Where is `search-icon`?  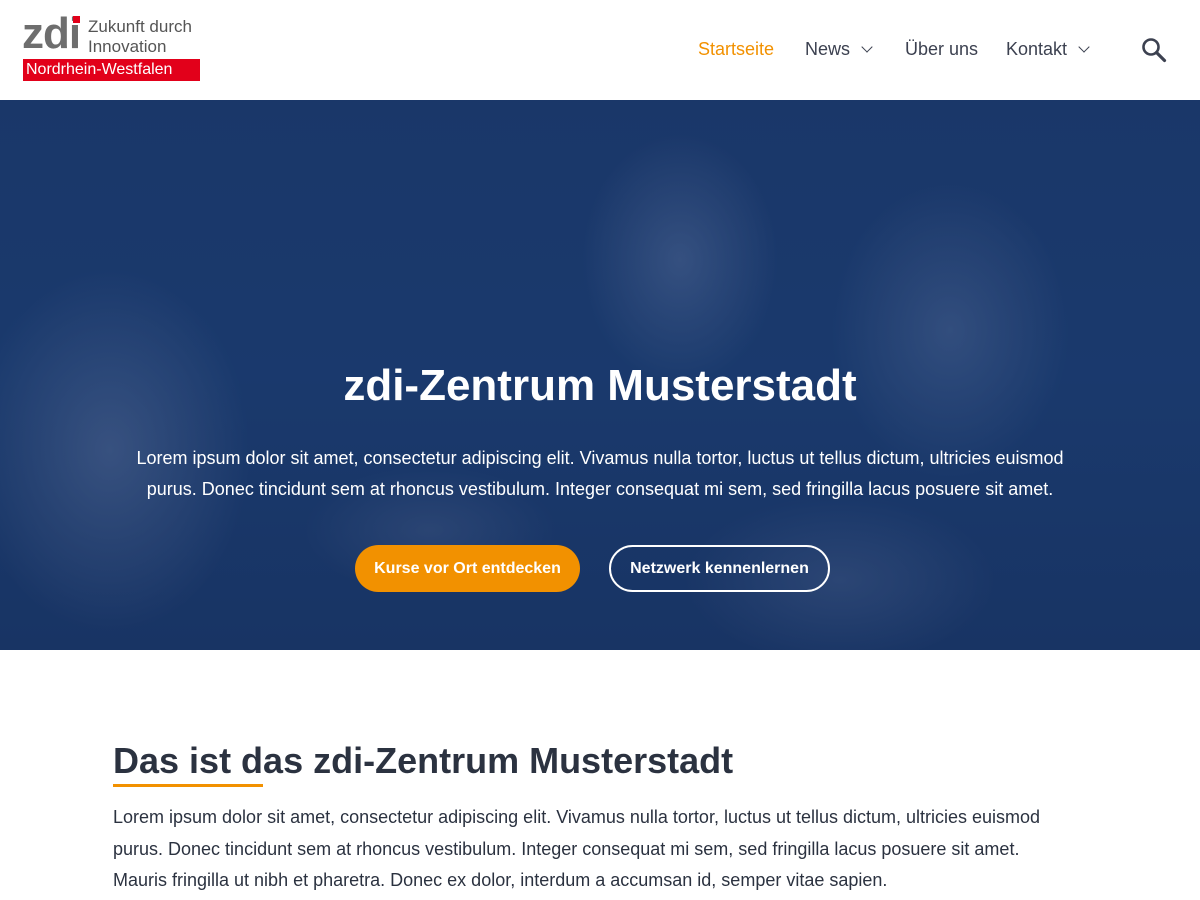 search-icon is located at coordinates (1154, 50).